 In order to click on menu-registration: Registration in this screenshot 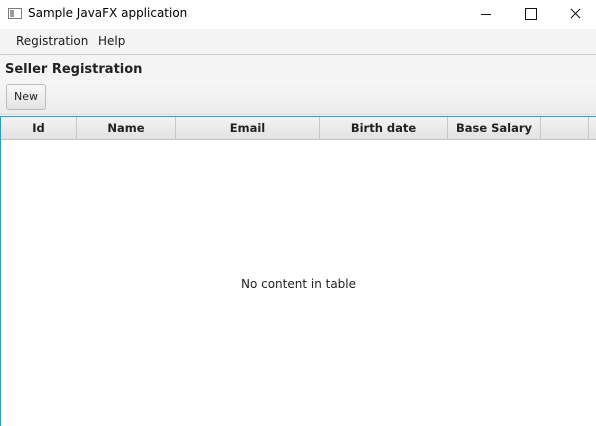, I will do `click(52, 41)`.